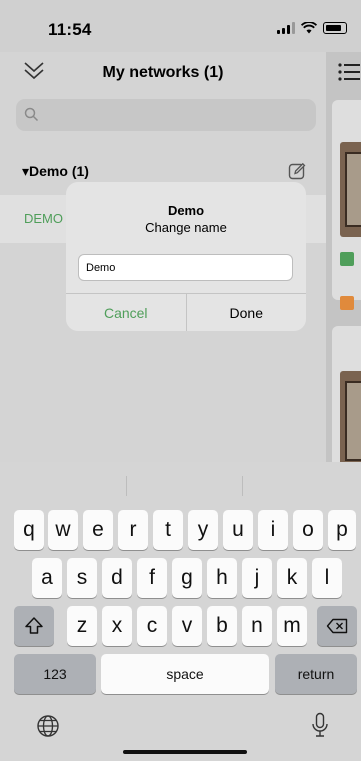 The height and width of the screenshot is (761, 361). I want to click on search-input, so click(166, 115).